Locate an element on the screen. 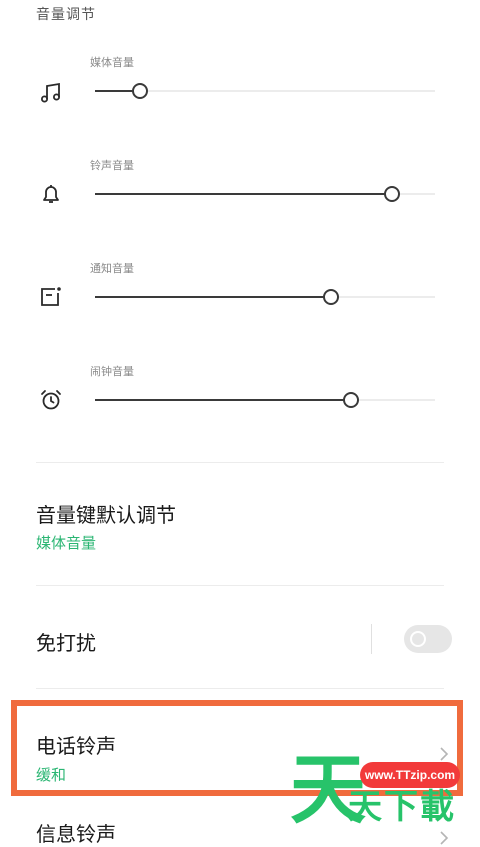  message-tone-title: 信息铃声 is located at coordinates (76, 834).